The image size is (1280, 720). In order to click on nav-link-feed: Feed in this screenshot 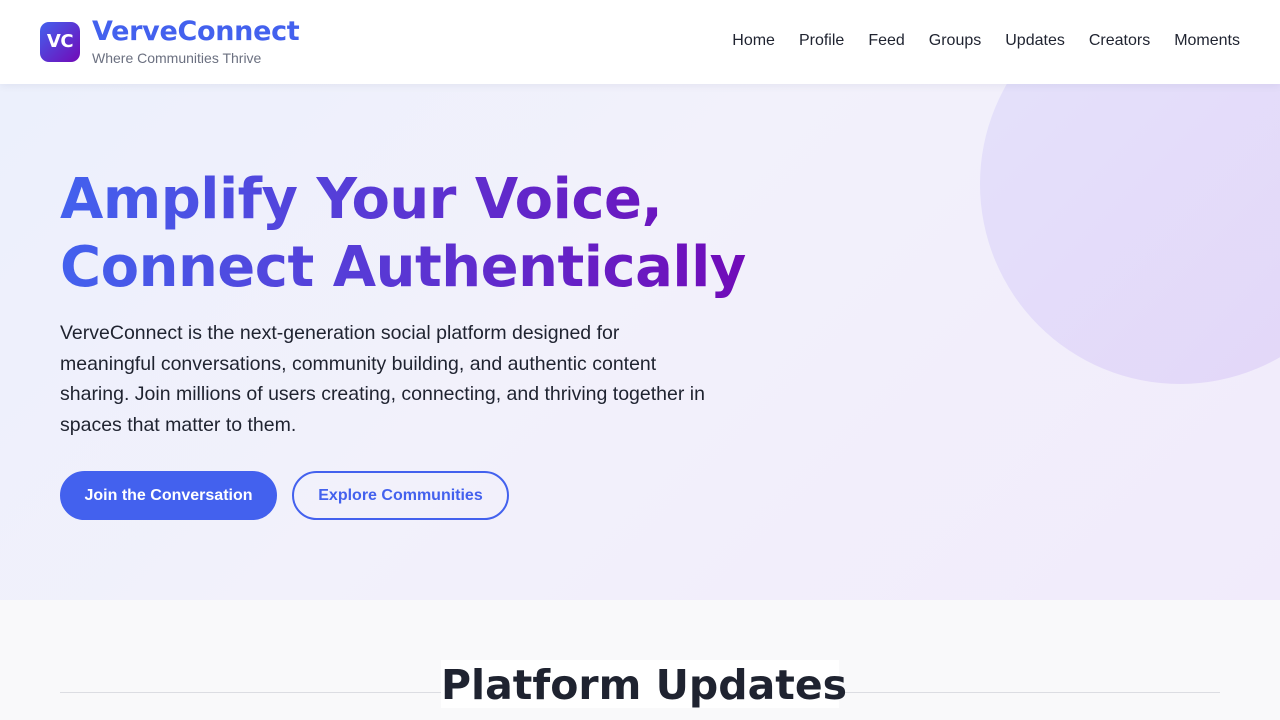, I will do `click(886, 41)`.